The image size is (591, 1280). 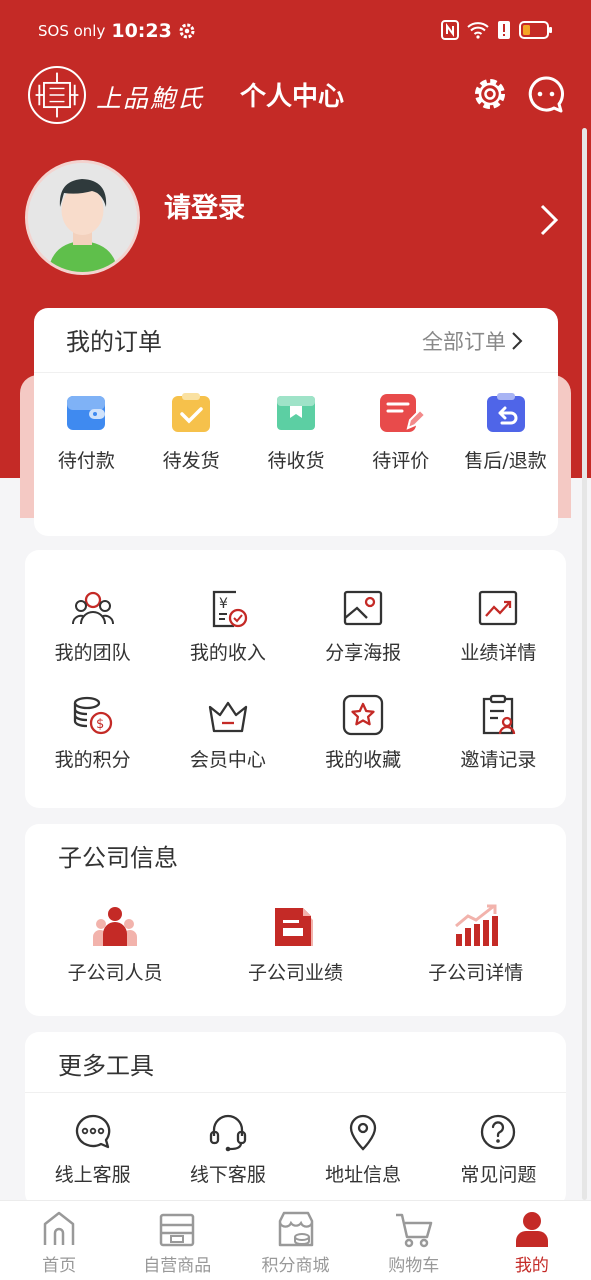 I want to click on brand-logo, so click(x=57, y=95).